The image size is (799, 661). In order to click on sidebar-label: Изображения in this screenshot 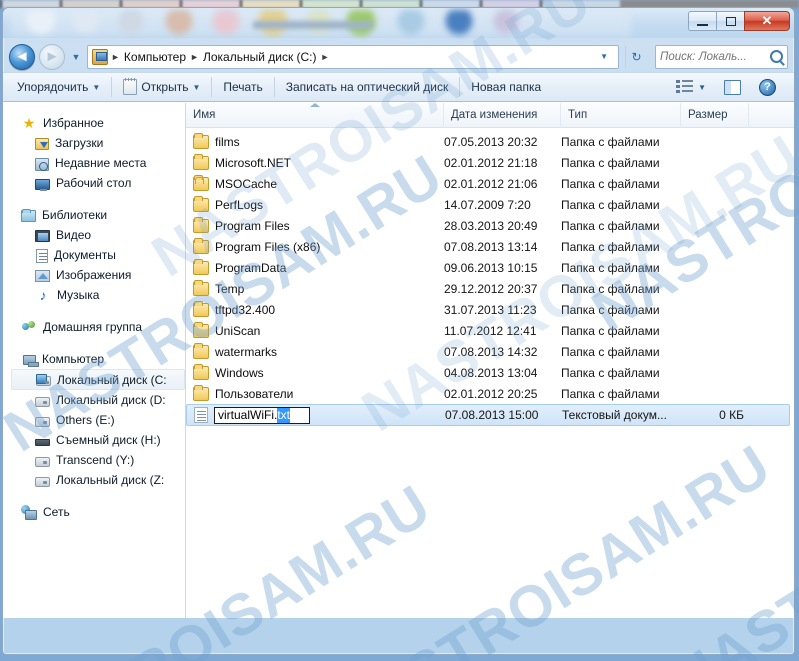, I will do `click(94, 275)`.